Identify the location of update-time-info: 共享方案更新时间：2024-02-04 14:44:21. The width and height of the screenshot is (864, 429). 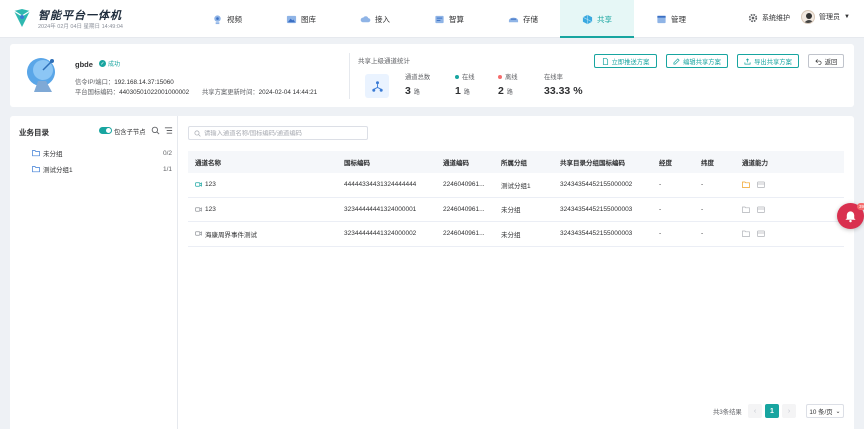
(259, 91).